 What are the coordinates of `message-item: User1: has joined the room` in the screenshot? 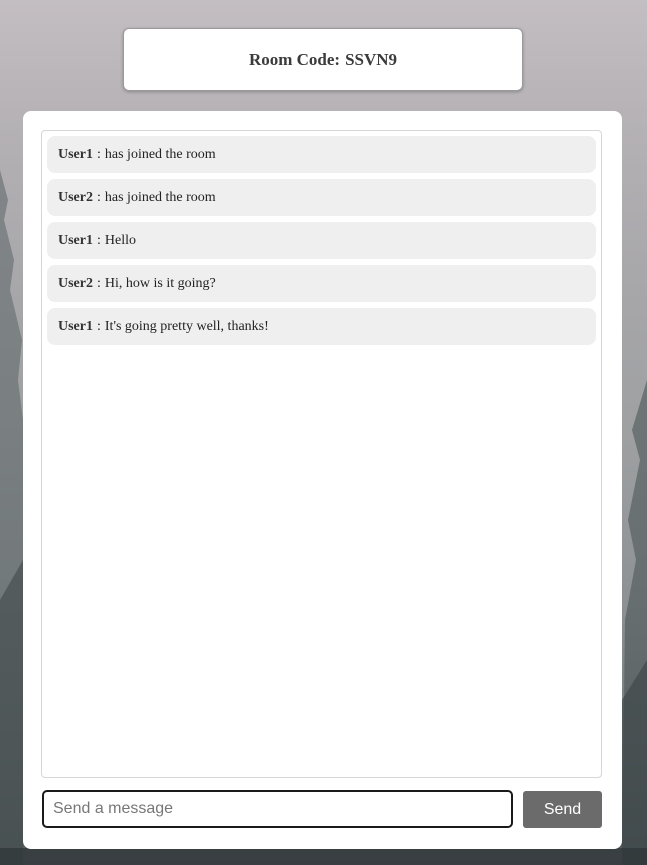 It's located at (321, 154).